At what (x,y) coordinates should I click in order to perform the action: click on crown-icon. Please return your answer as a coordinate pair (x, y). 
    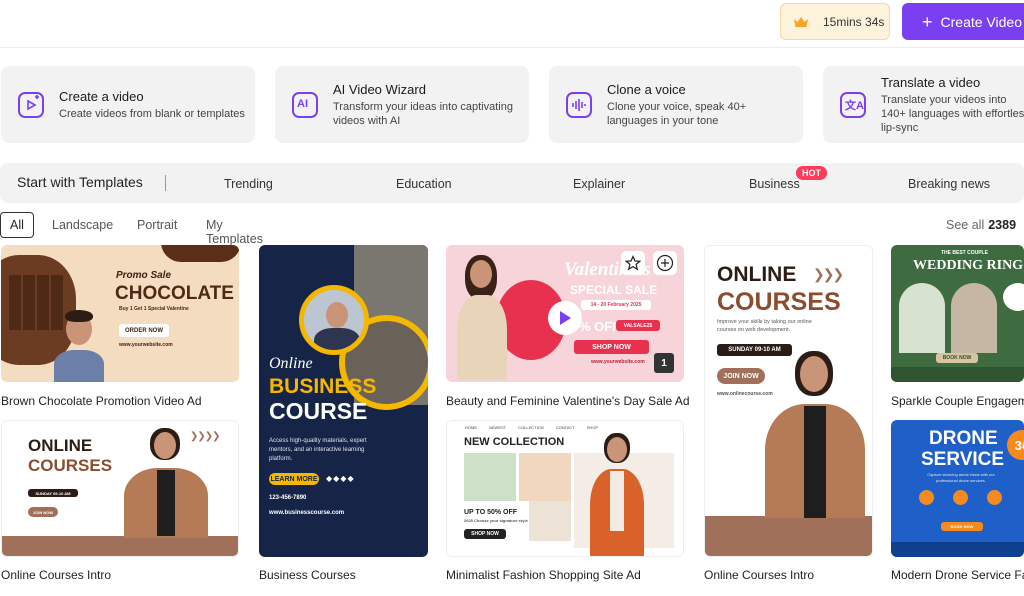
    Looking at the image, I should click on (801, 22).